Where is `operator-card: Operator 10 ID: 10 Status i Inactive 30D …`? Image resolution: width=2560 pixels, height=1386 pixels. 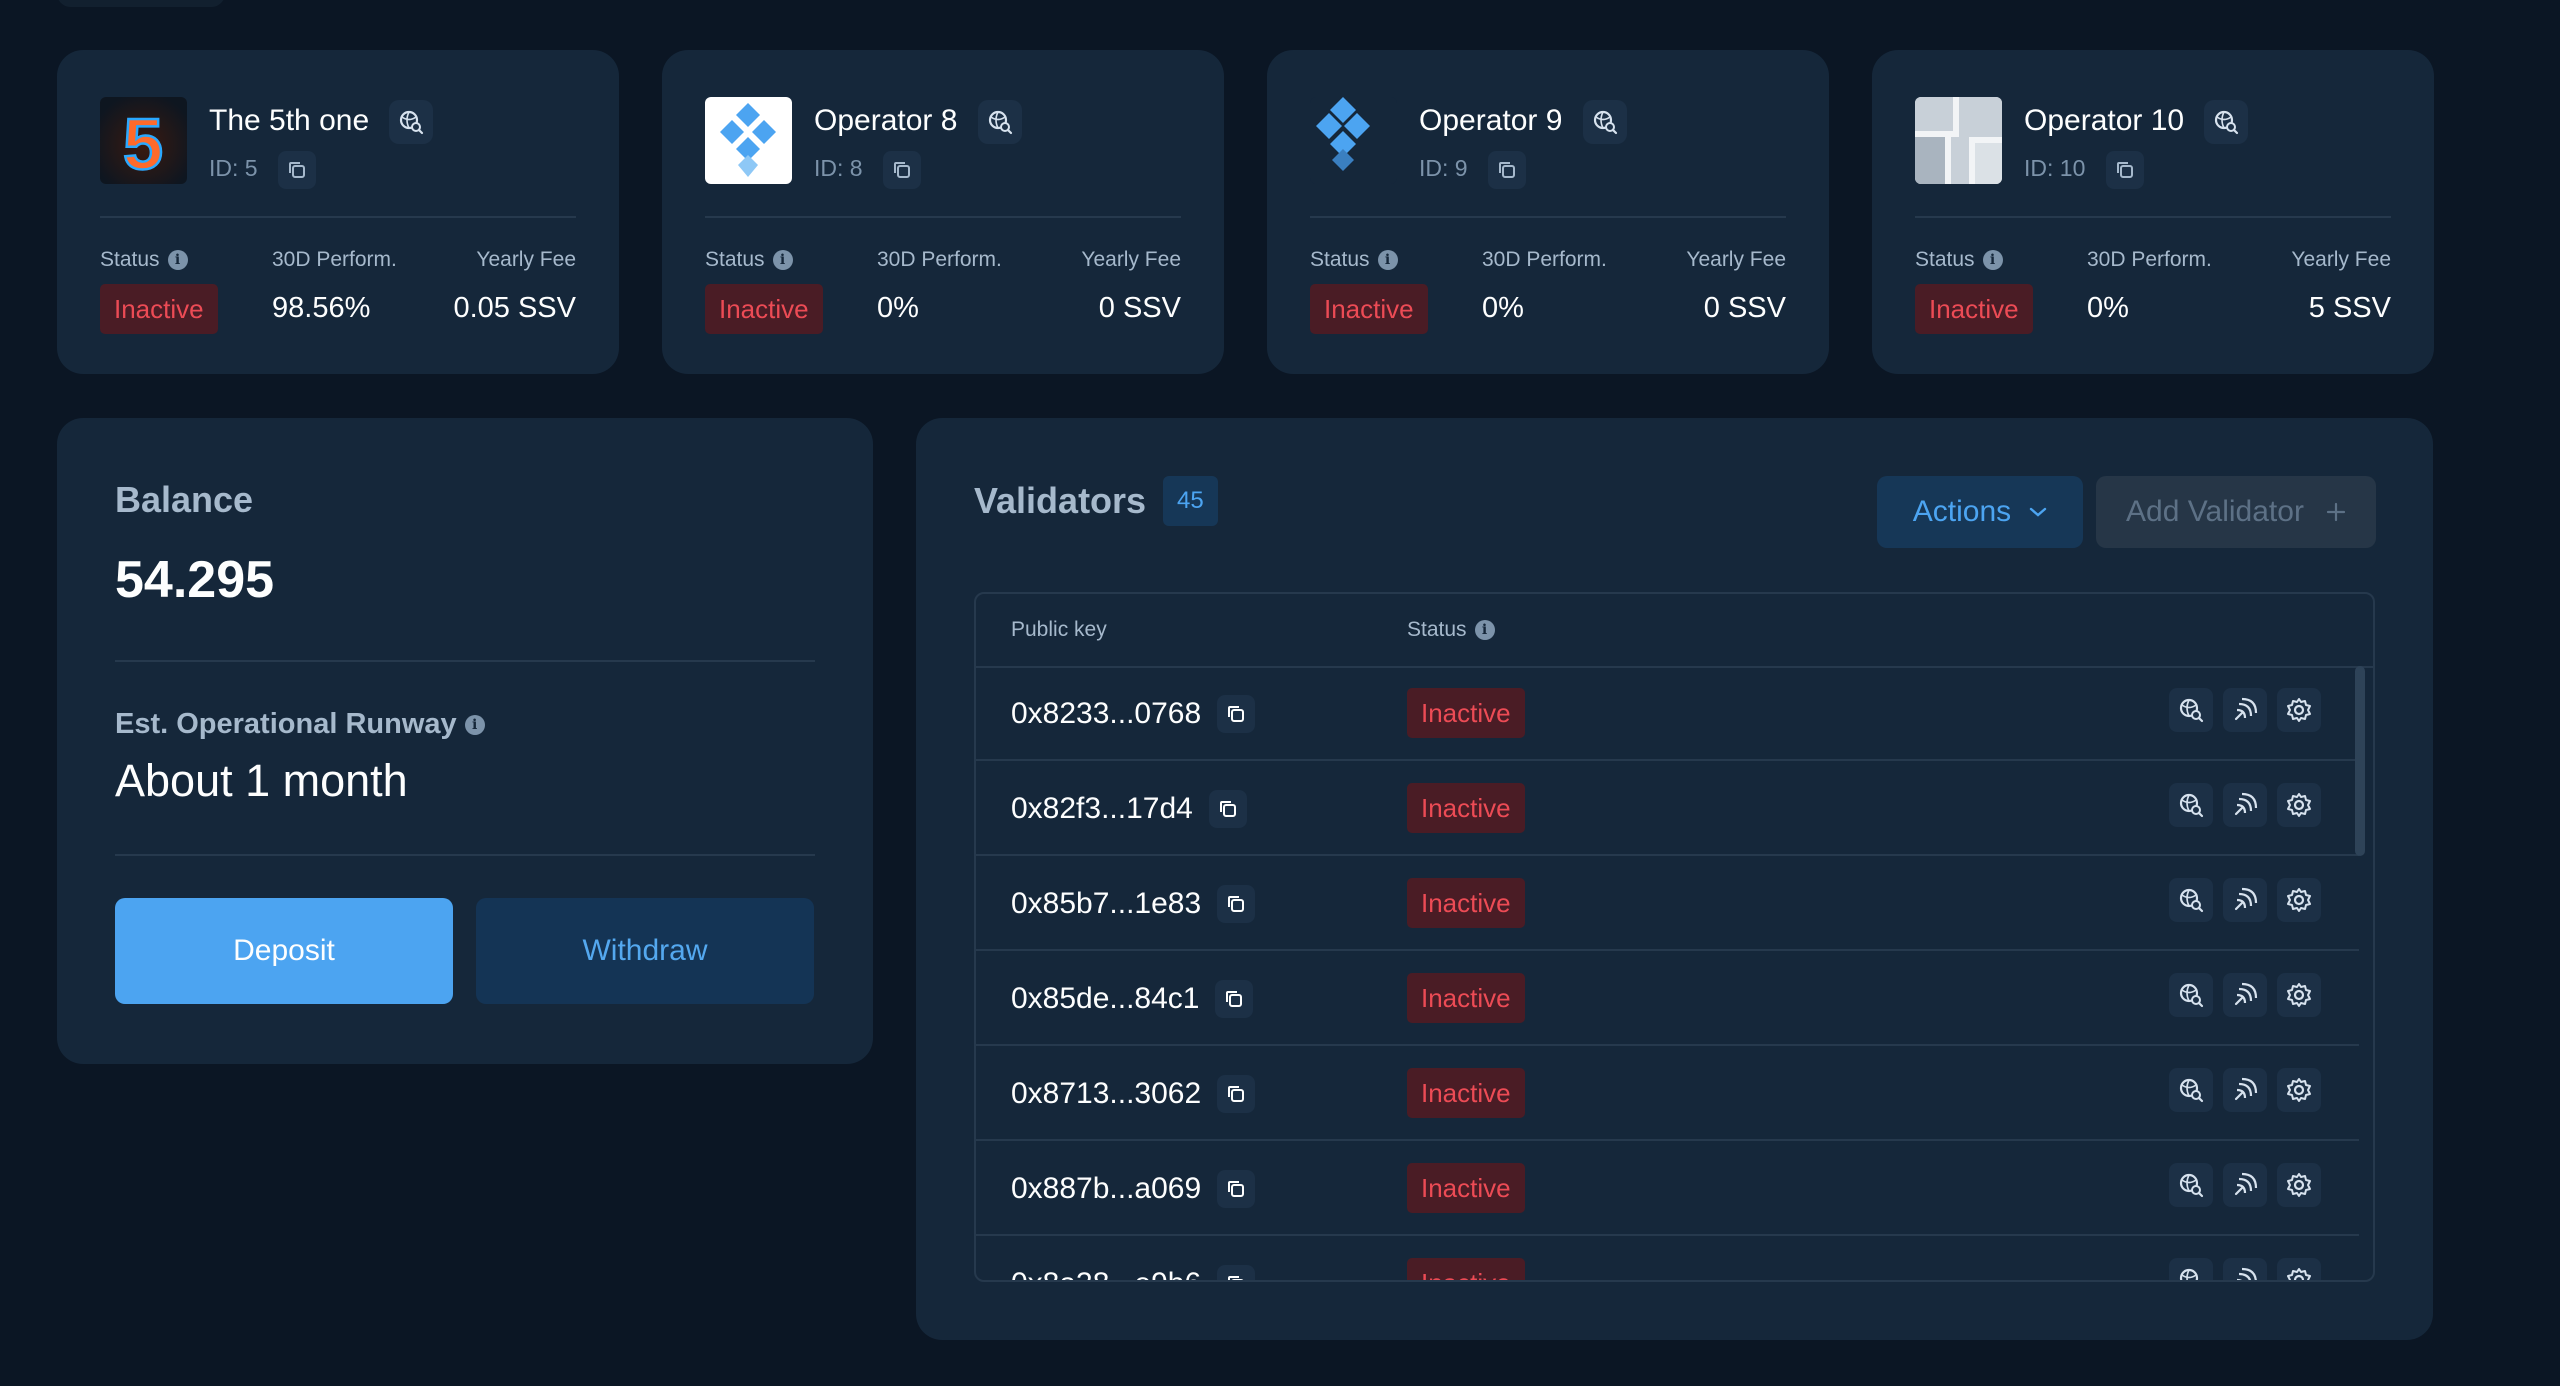 operator-card: Operator 10 ID: 10 Status i Inactive 30D … is located at coordinates (2153, 212).